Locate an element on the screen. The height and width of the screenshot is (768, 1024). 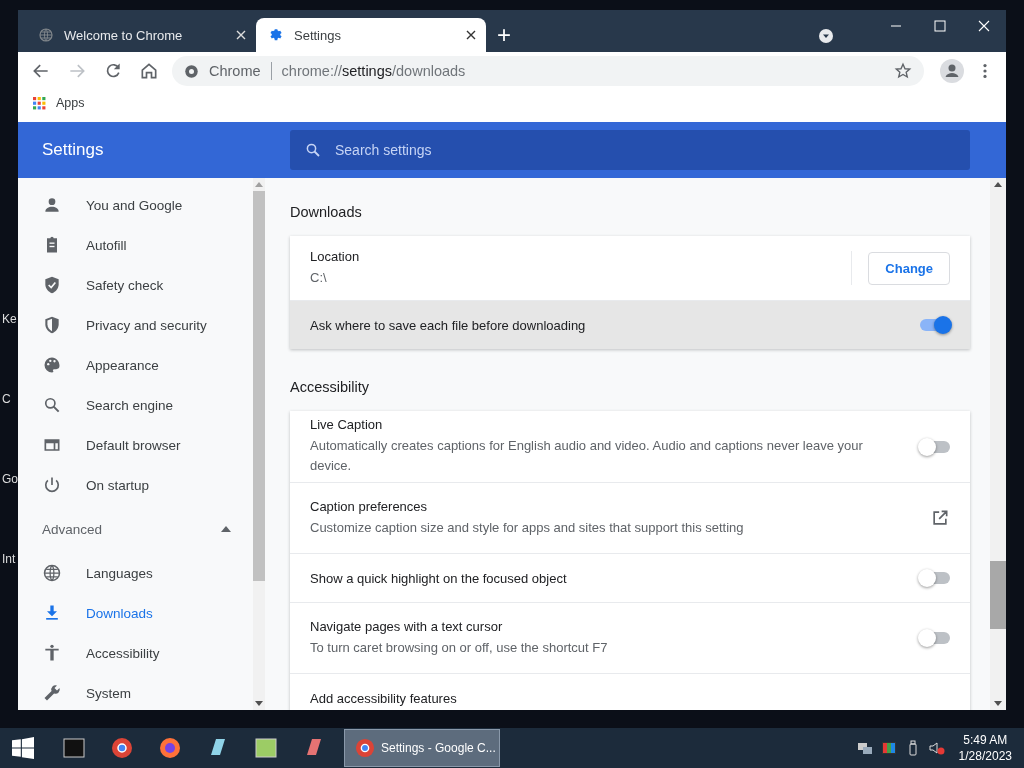
browser-tab: Welcome to Chrome is located at coordinates (141, 35).